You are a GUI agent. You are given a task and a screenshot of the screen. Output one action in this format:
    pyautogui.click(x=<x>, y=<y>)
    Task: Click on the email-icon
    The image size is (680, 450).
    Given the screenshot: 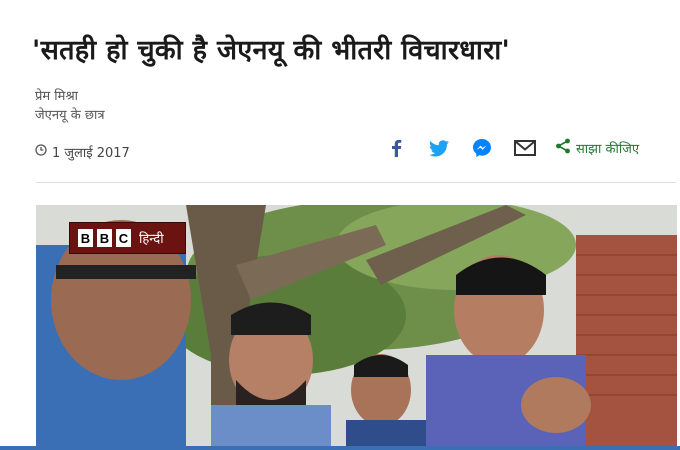 What is the action you would take?
    pyautogui.click(x=525, y=148)
    